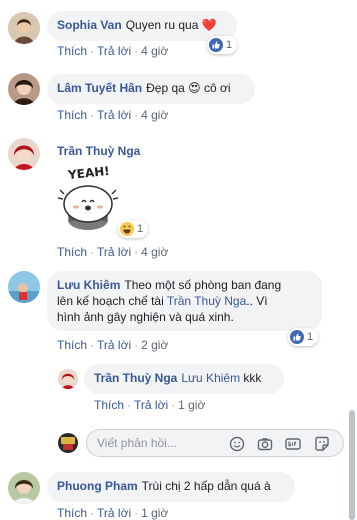 This screenshot has height=520, width=357. Describe the element at coordinates (162, 443) in the screenshot. I see `reply-input` at that location.